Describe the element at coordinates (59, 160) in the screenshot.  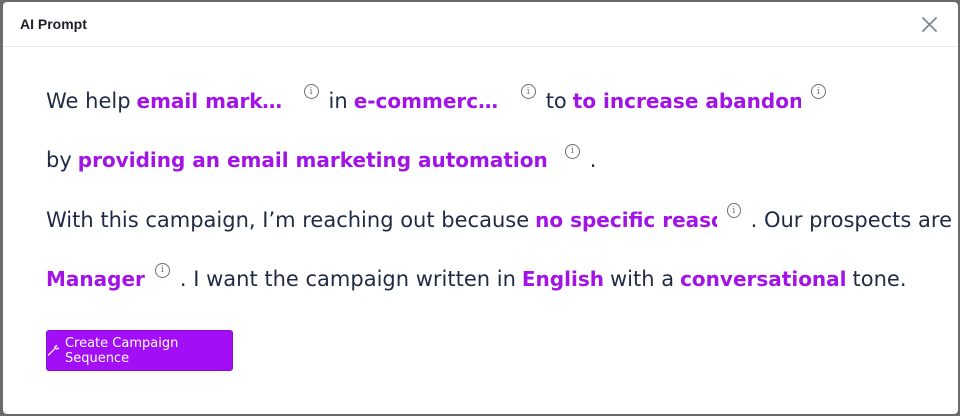
I see `prompt-text: by` at that location.